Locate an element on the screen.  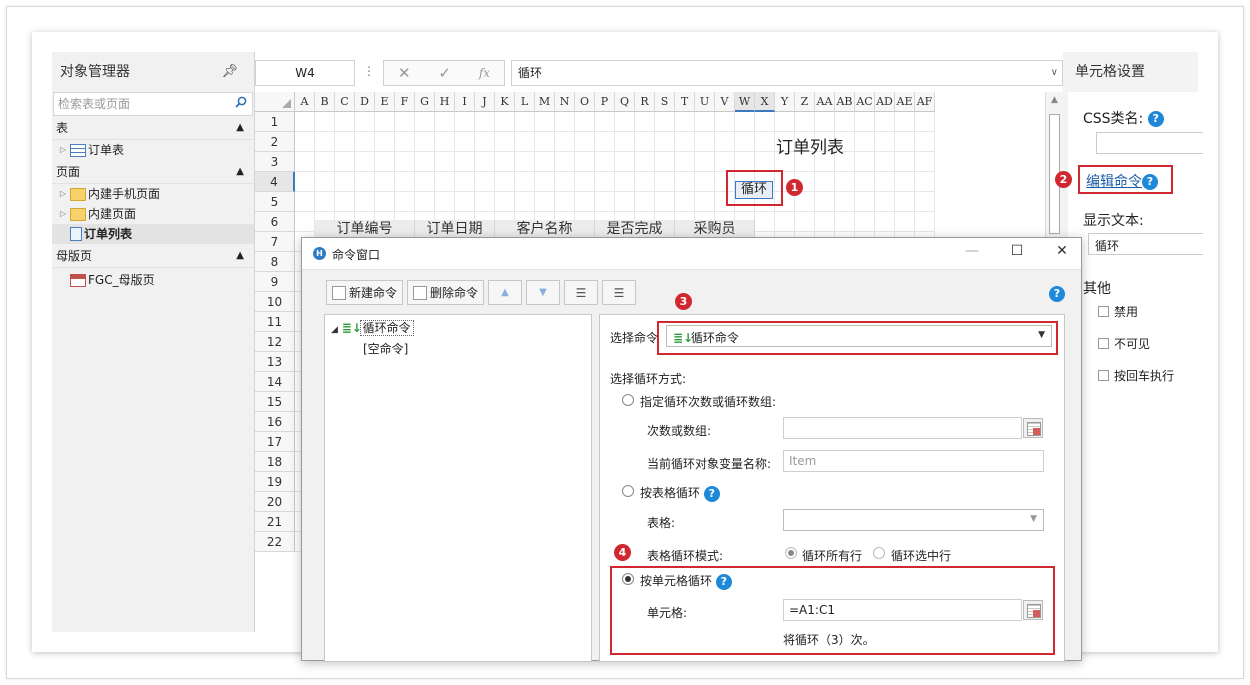
column-header: U is located at coordinates (705, 102).